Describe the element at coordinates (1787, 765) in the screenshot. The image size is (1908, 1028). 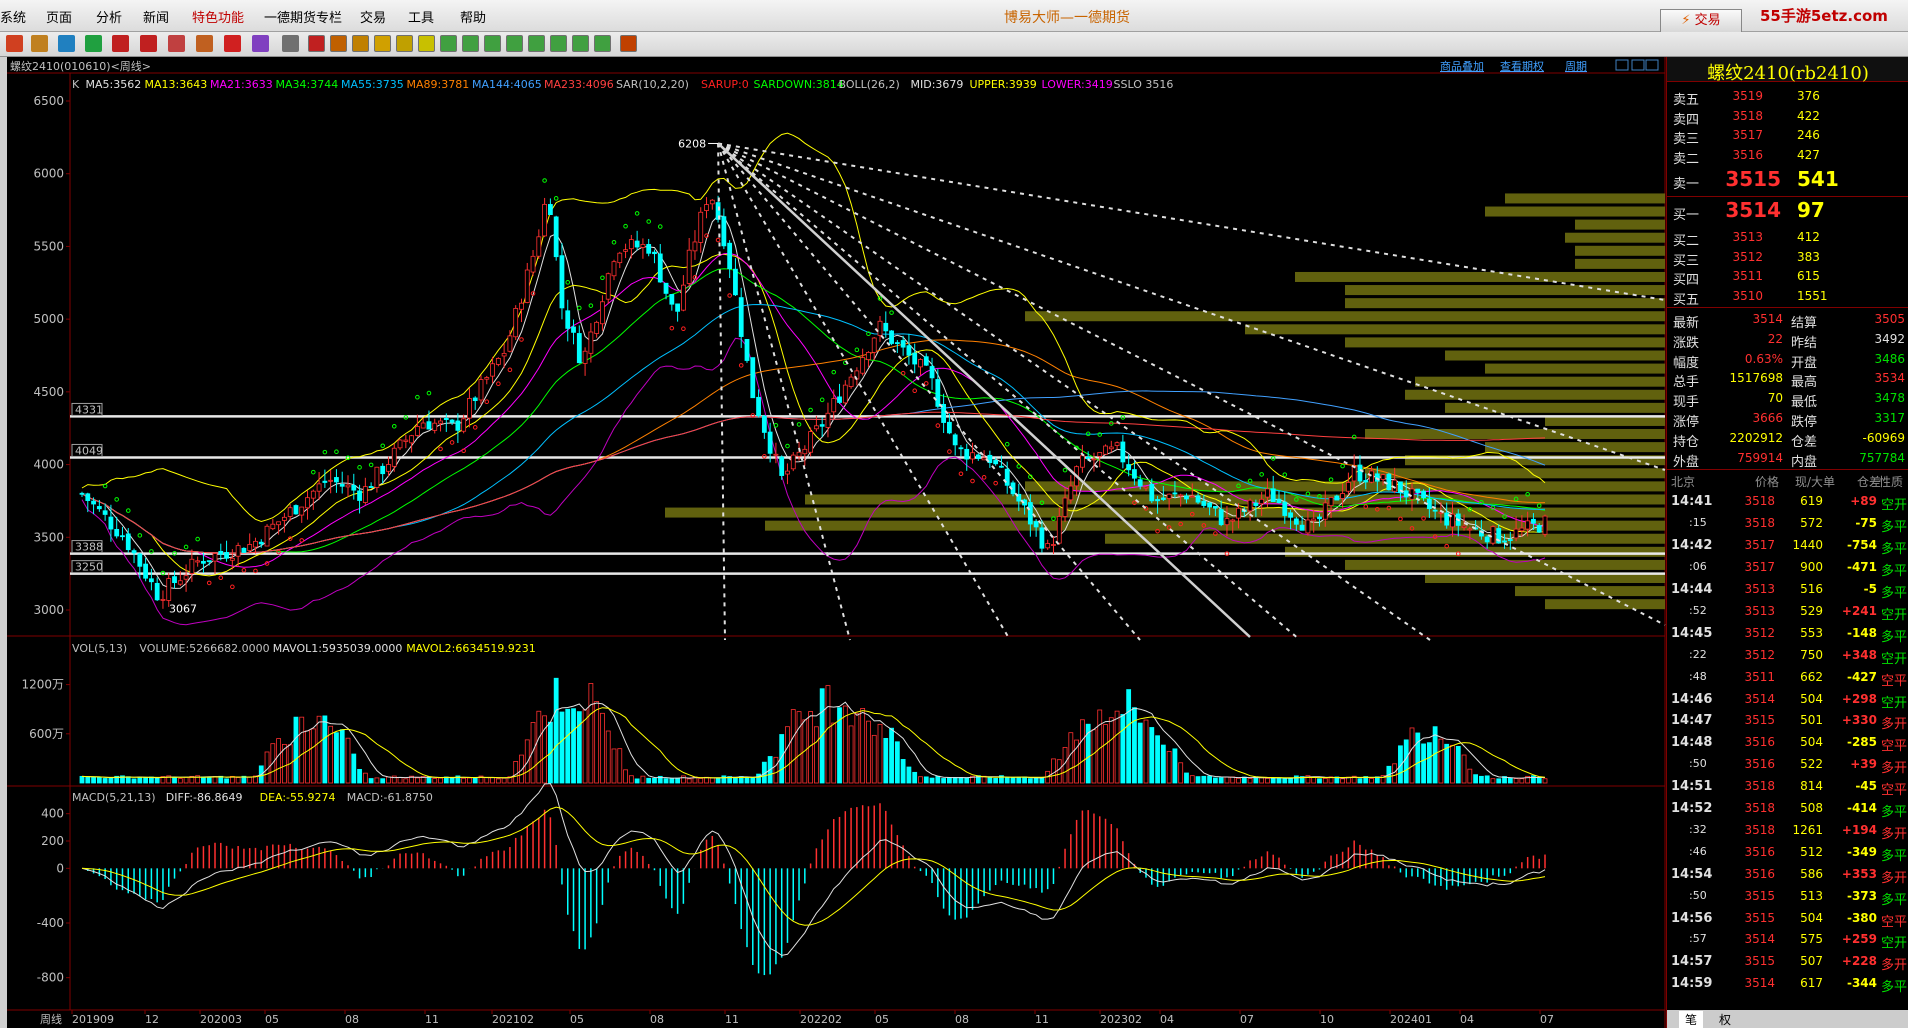
I see `tick-row-12: :50 3516 522 +39 多开` at that location.